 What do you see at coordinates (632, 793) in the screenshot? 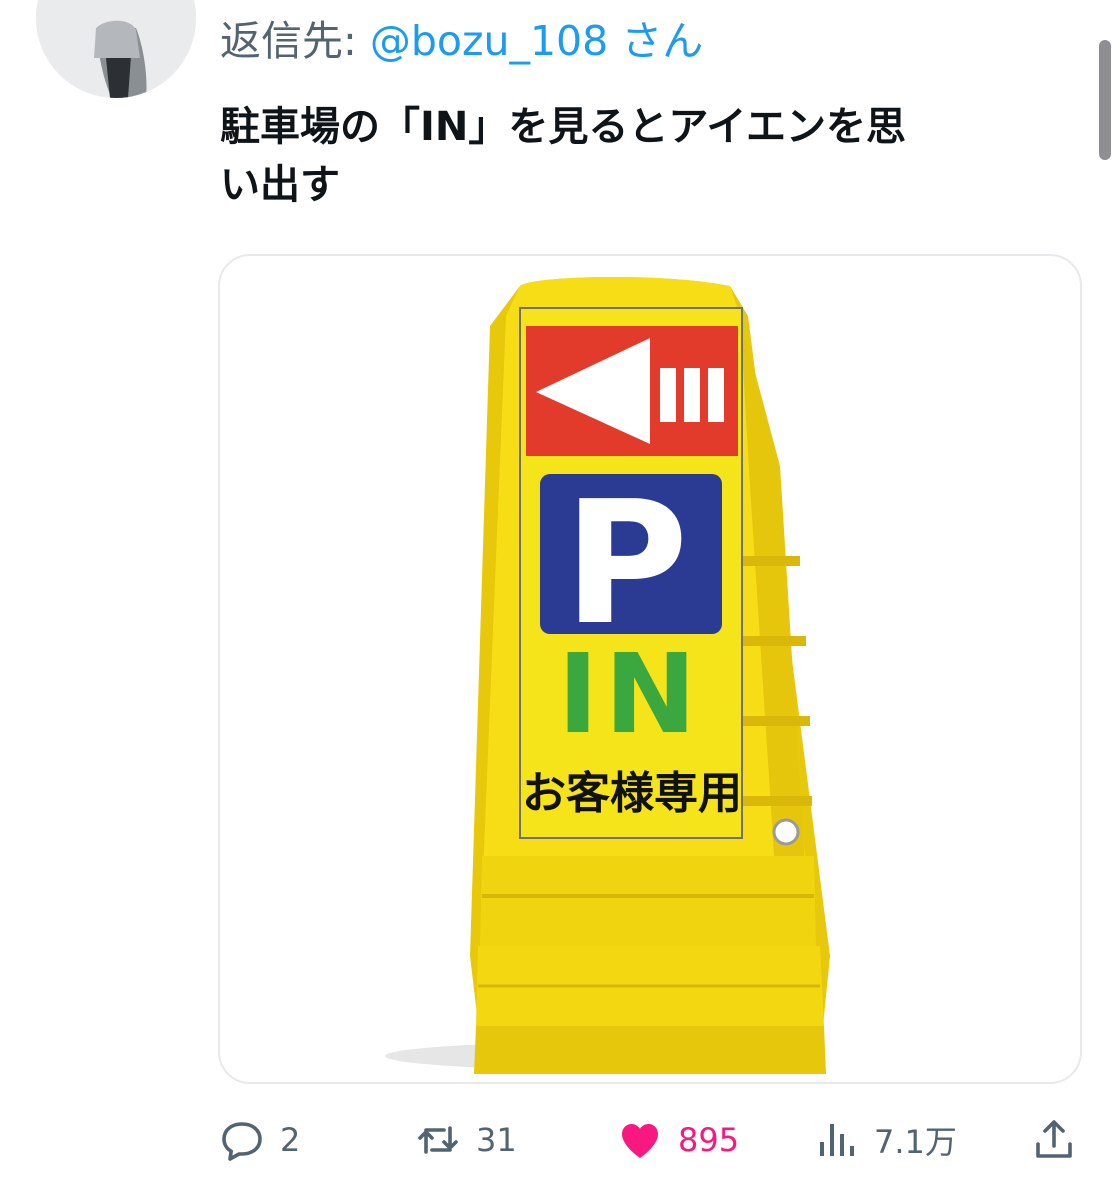
I see `sign-caption-text: お客様専用` at bounding box center [632, 793].